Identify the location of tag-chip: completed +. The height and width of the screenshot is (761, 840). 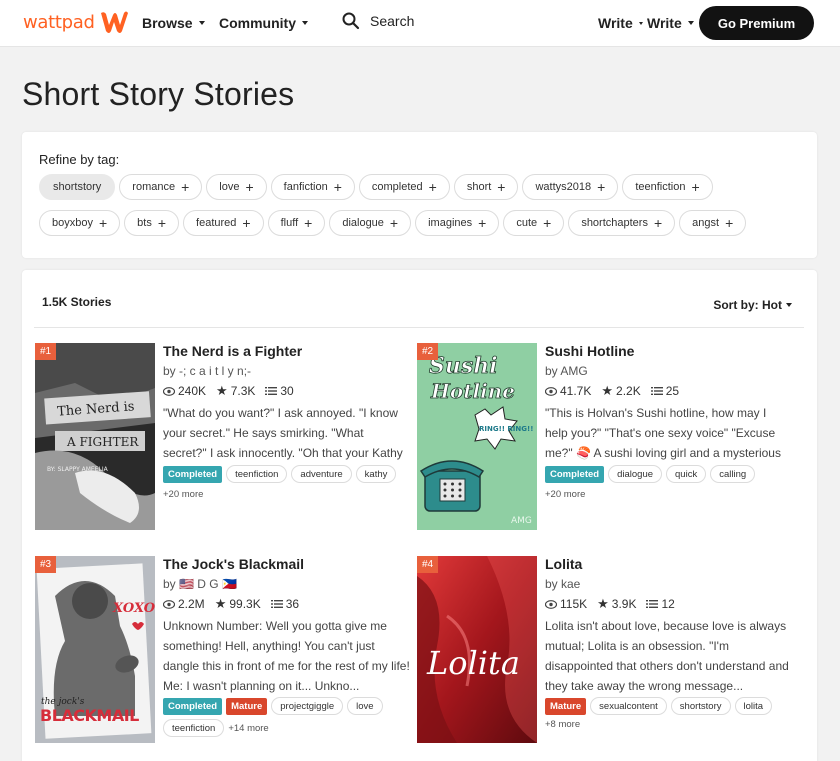
(404, 187).